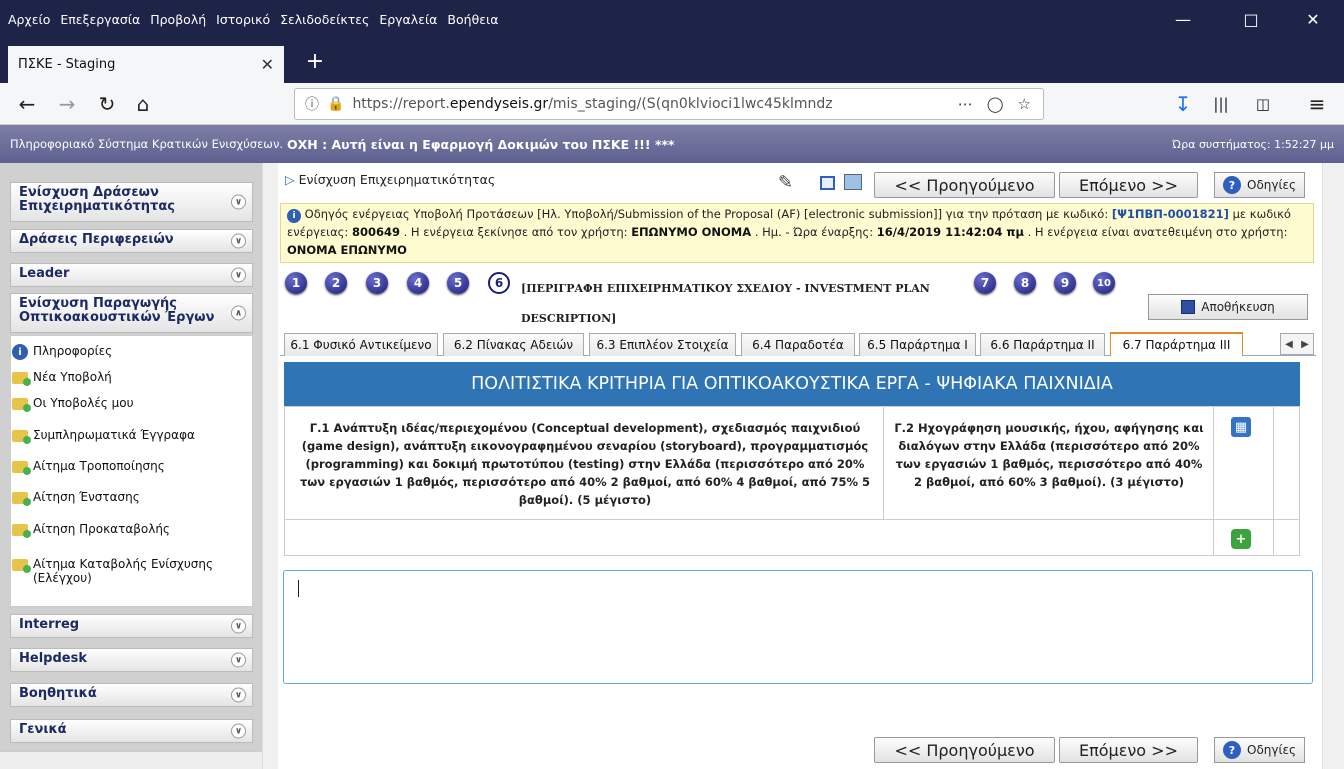  What do you see at coordinates (67, 104) in the screenshot?
I see `forward-icon: →` at bounding box center [67, 104].